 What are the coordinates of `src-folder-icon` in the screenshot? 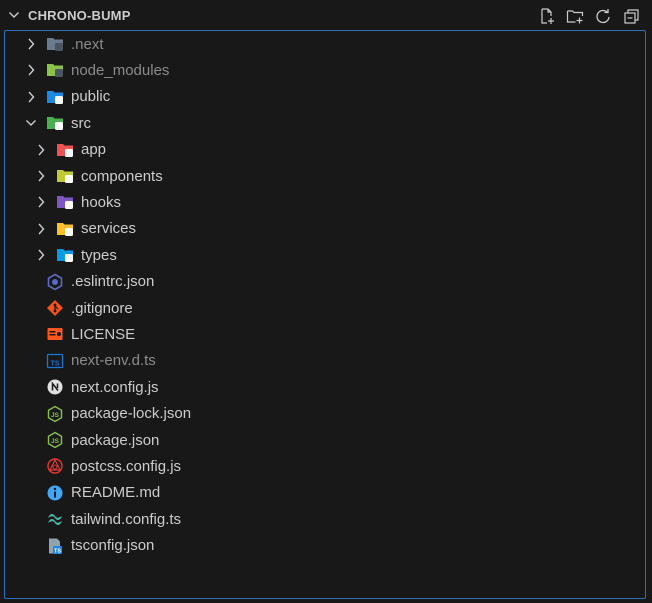 It's located at (55, 123).